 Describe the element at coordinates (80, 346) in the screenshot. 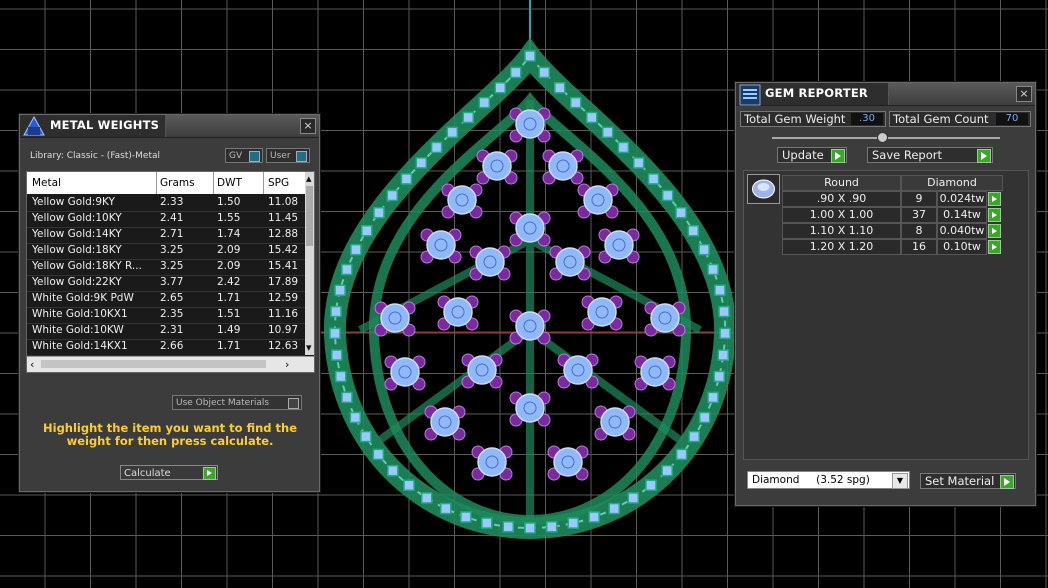

I see `metal-name: White Gold:14KX1` at that location.